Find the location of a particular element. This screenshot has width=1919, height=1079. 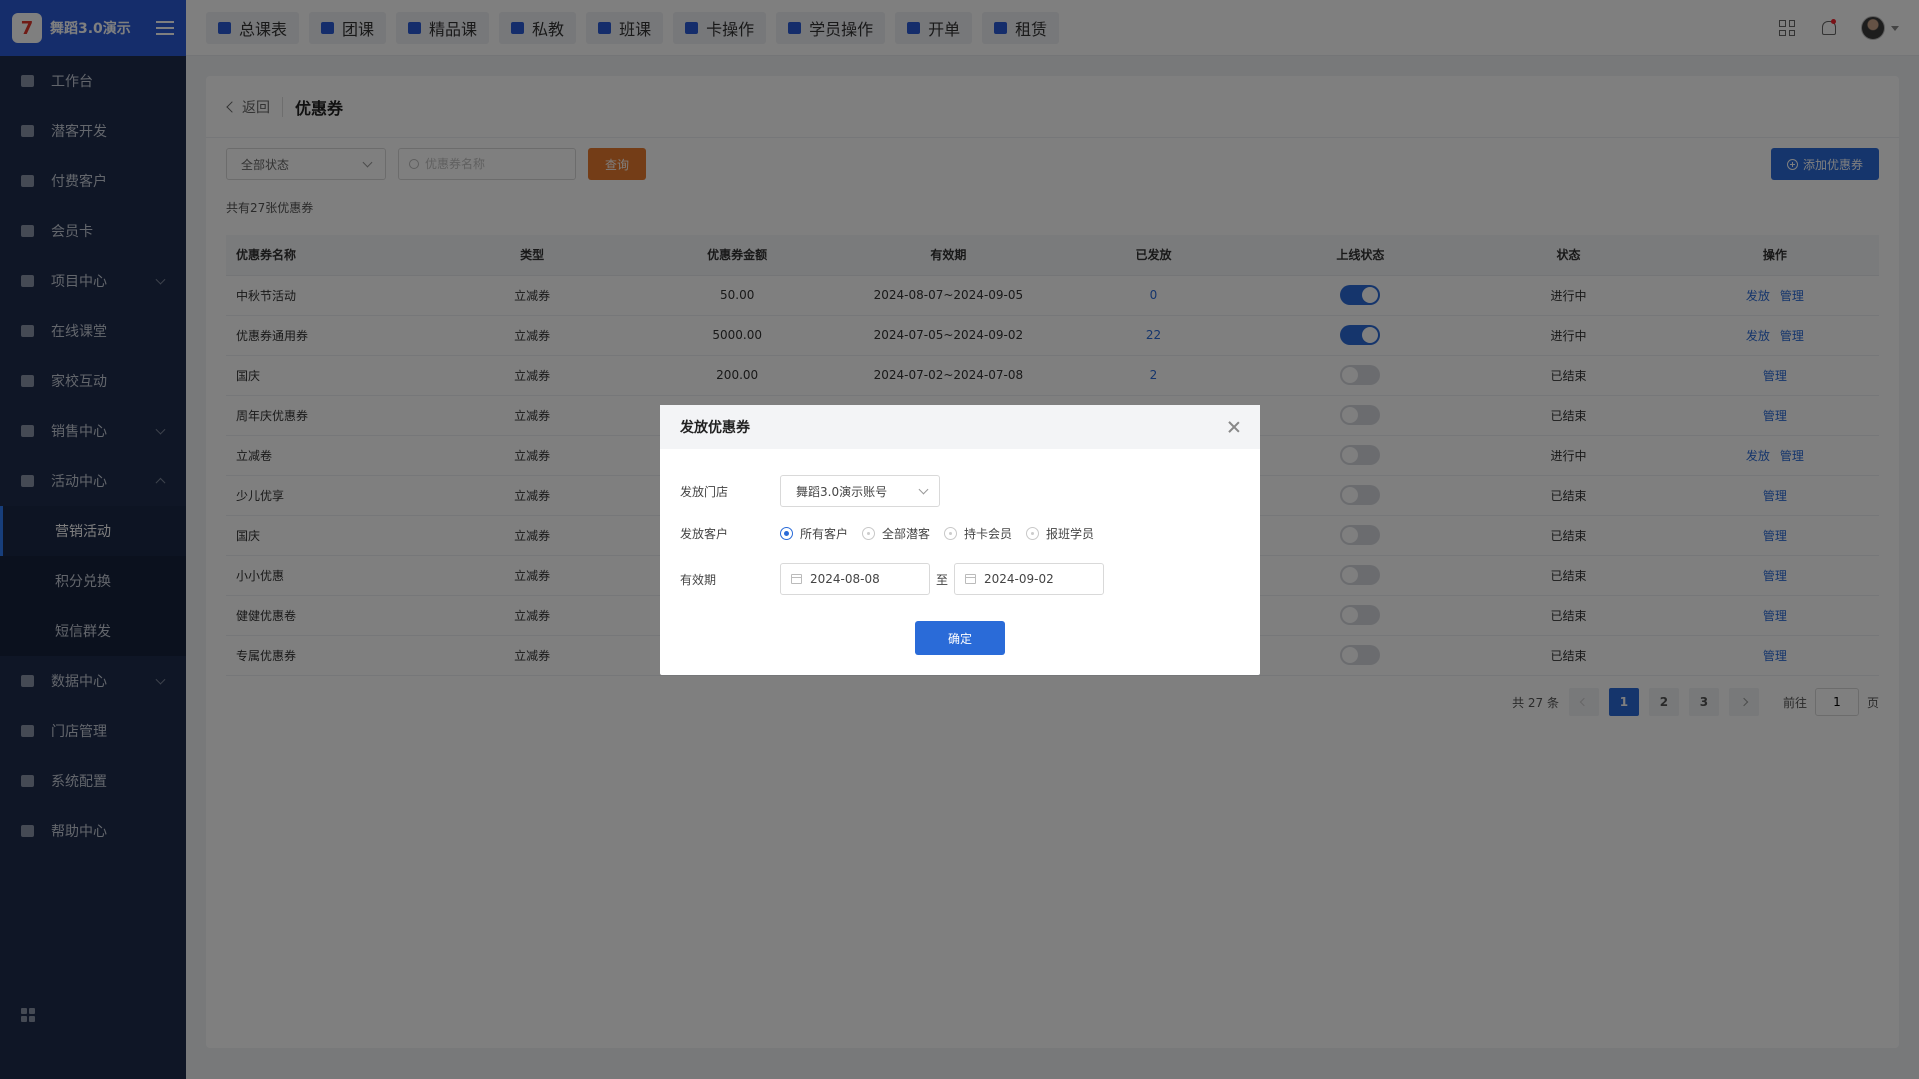

end-date-picker: 2024-09-02 is located at coordinates (1029, 579).